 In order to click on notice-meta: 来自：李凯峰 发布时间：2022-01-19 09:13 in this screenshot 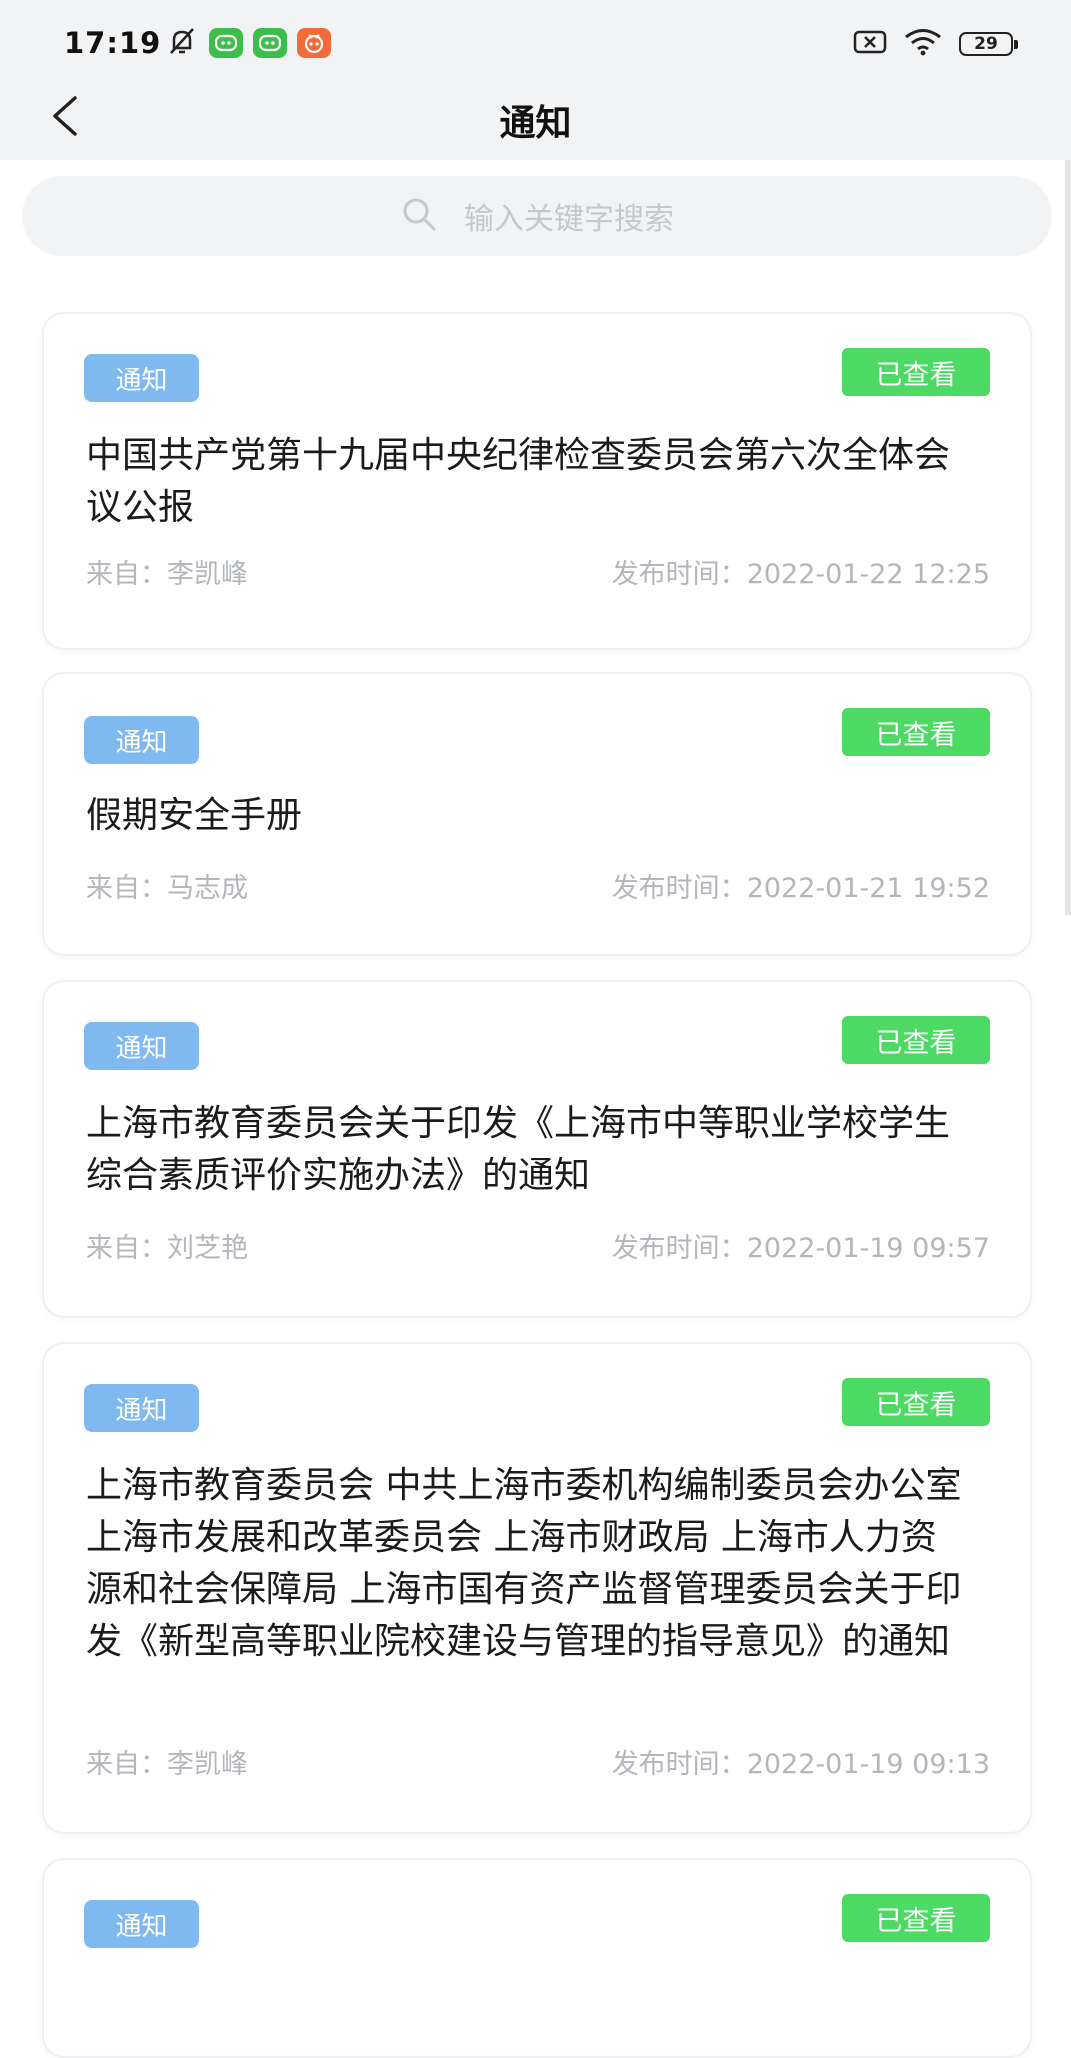, I will do `click(538, 1761)`.